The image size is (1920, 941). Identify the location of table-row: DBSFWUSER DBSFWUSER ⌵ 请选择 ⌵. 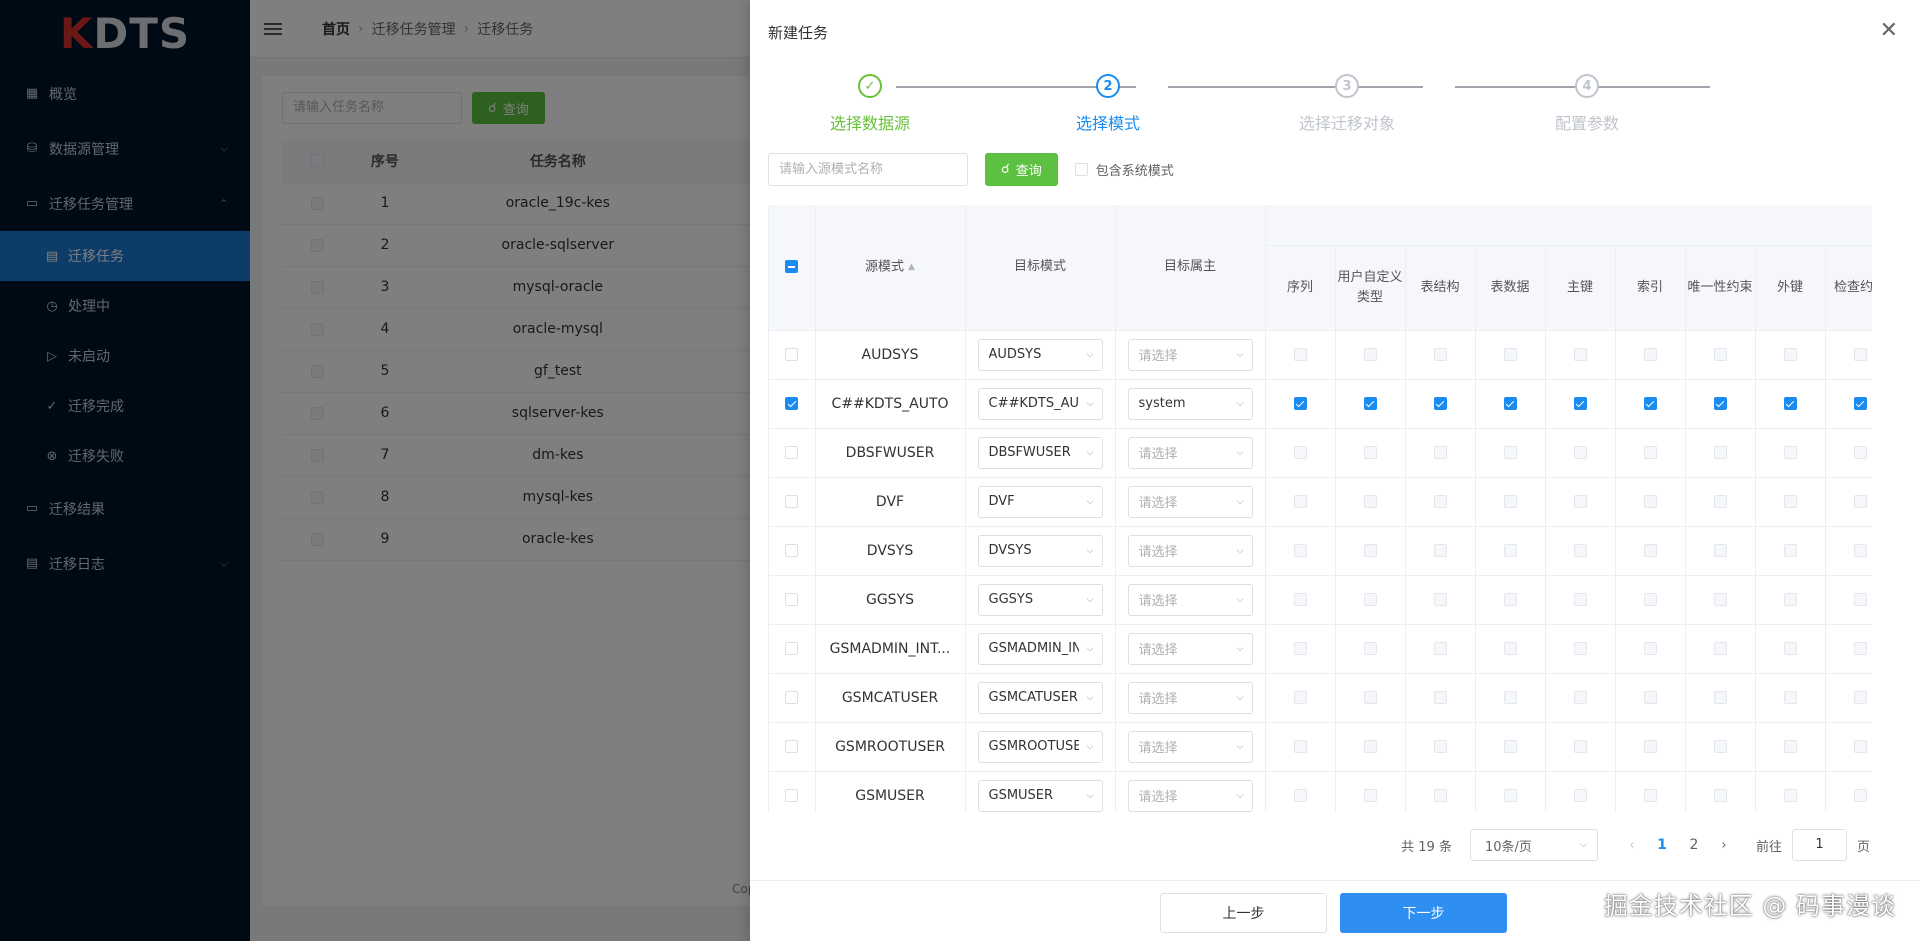
(1320, 453).